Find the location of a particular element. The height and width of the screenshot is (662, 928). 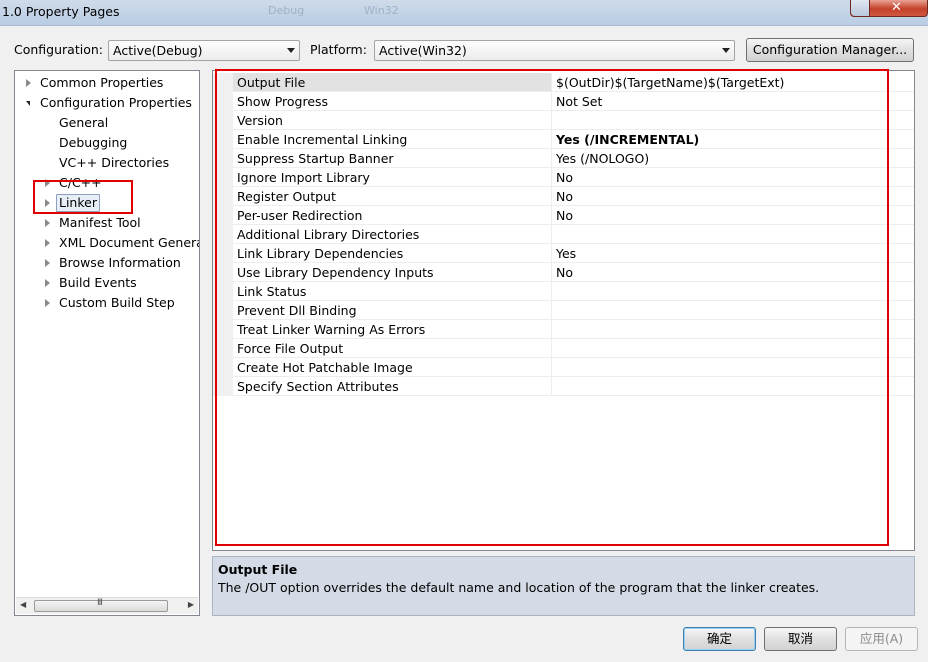

property-name: Specify Section Attributes is located at coordinates (392, 386).